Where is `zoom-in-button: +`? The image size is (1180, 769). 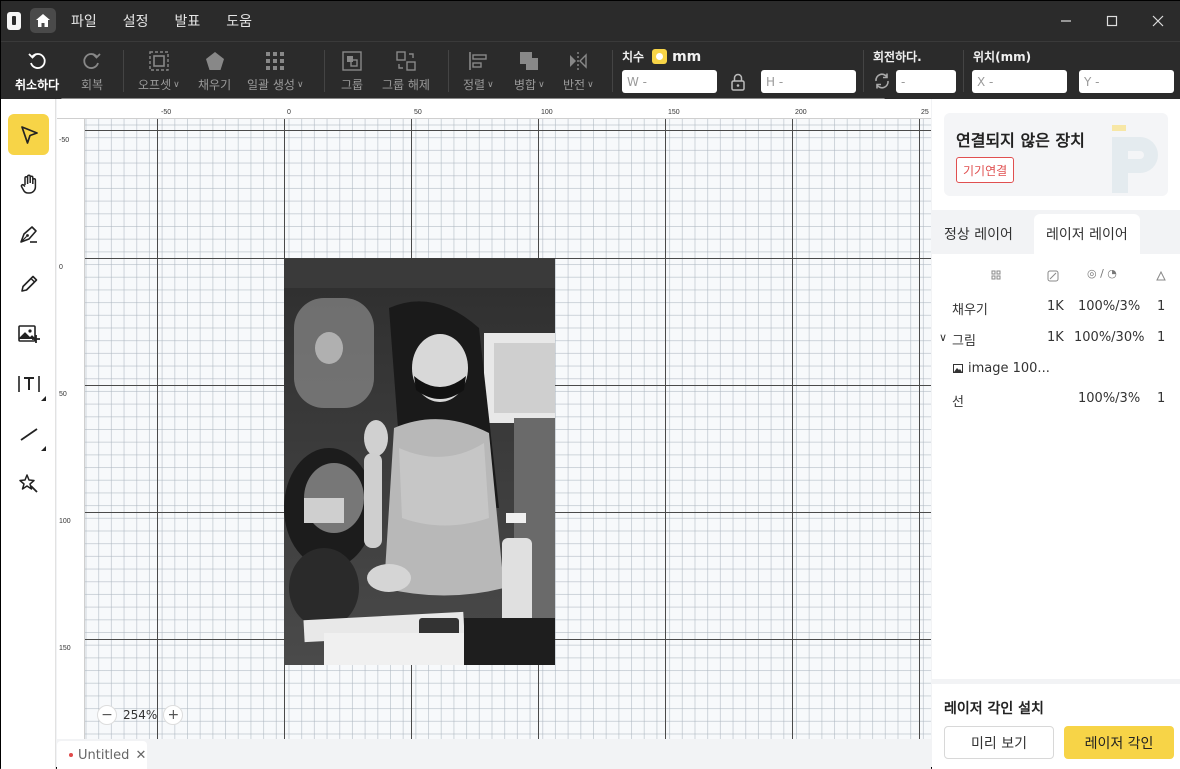 zoom-in-button: + is located at coordinates (173, 715).